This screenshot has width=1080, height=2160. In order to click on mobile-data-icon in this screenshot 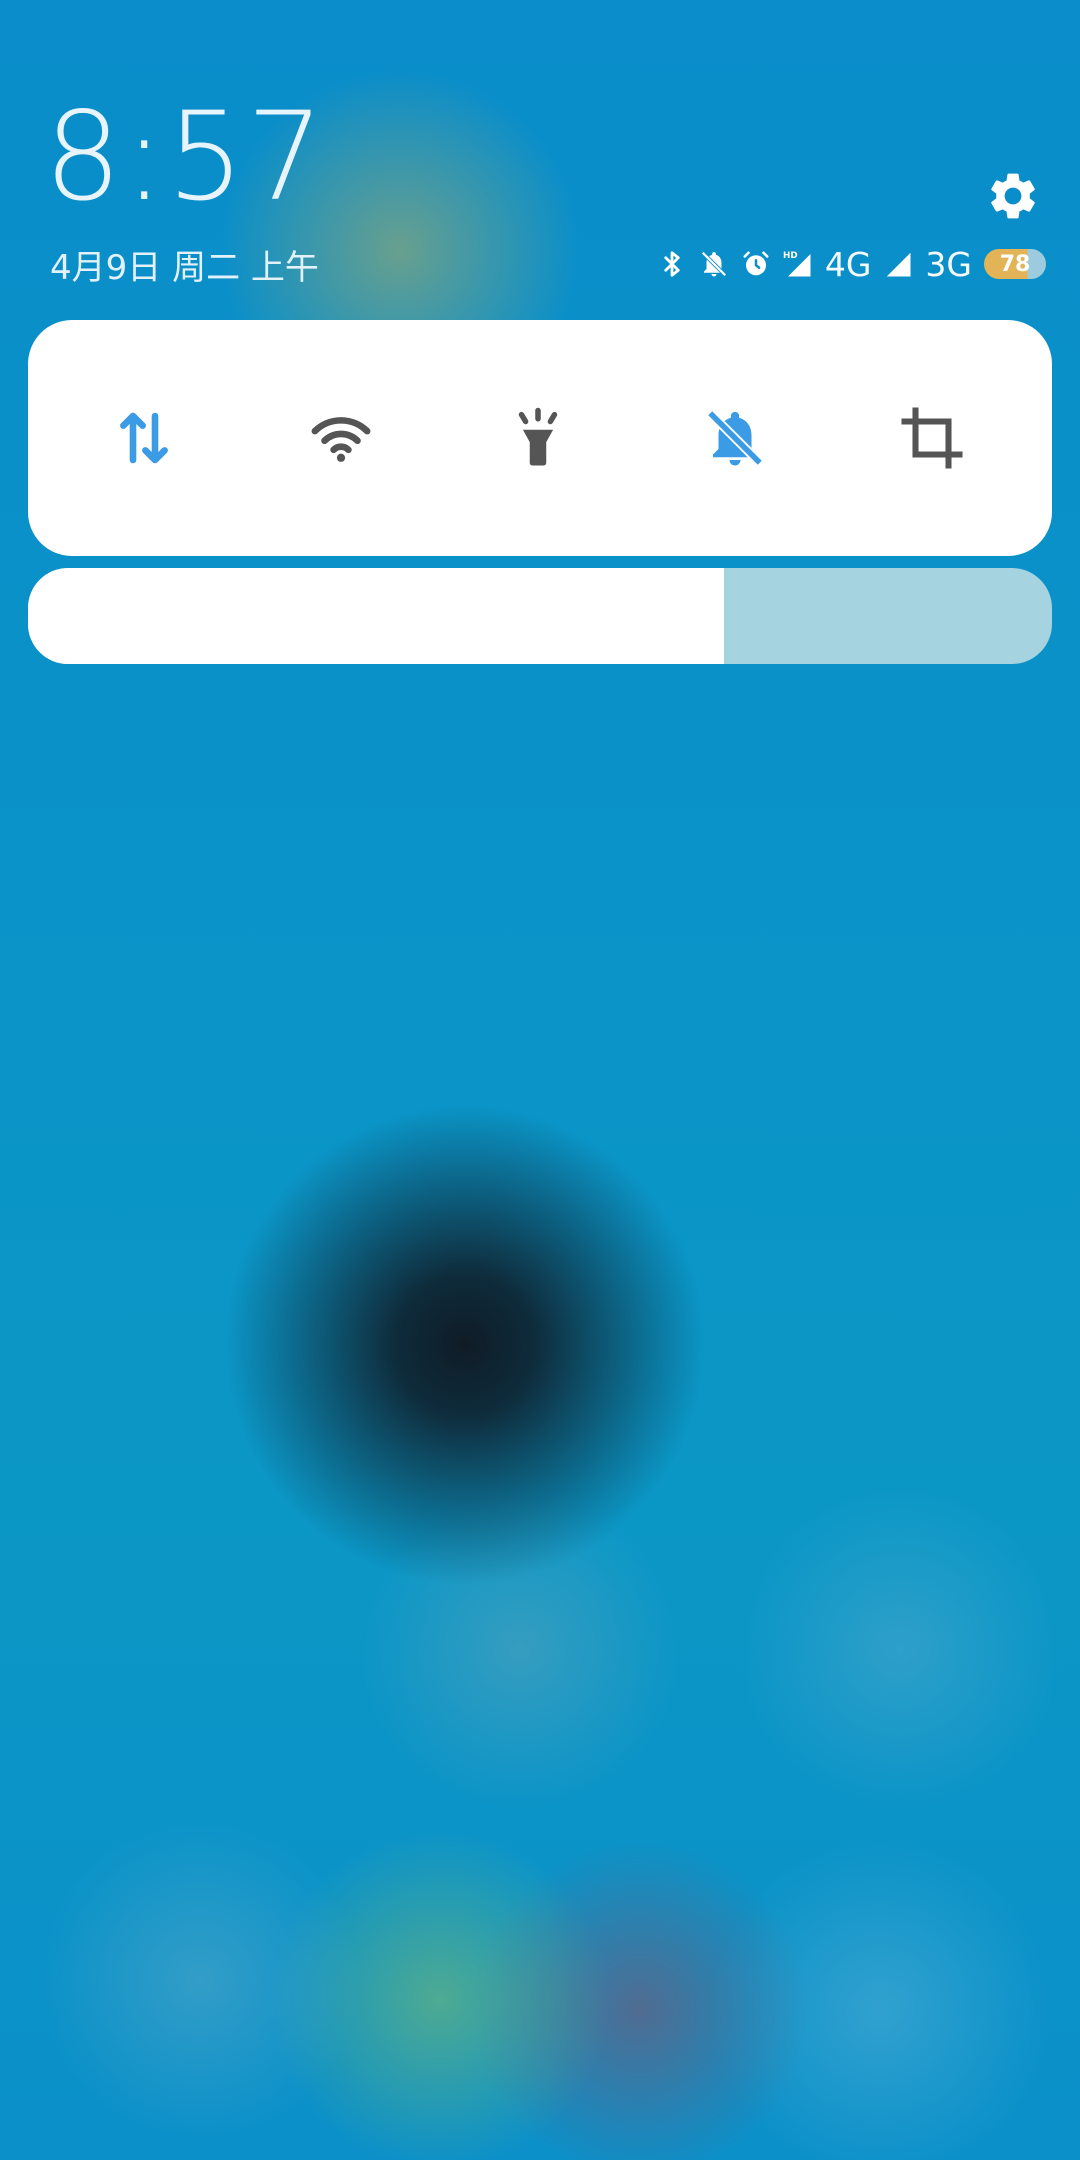, I will do `click(144, 438)`.